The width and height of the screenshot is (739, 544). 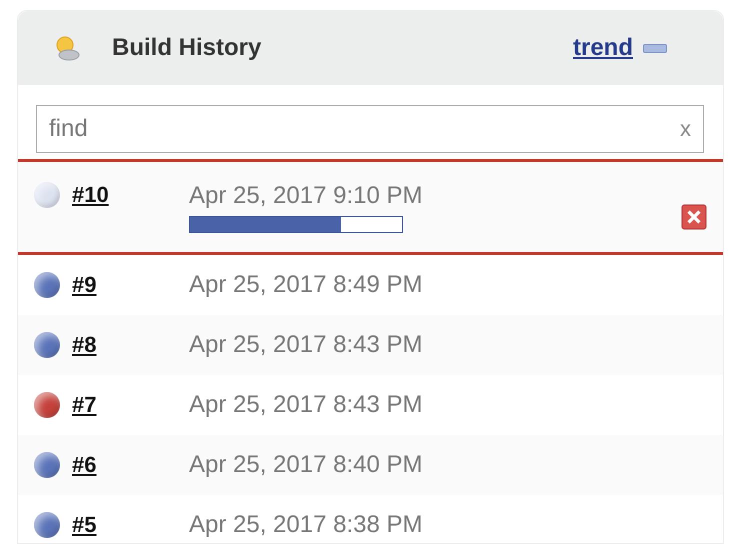 What do you see at coordinates (130, 285) in the screenshot?
I see `build-link: #9` at bounding box center [130, 285].